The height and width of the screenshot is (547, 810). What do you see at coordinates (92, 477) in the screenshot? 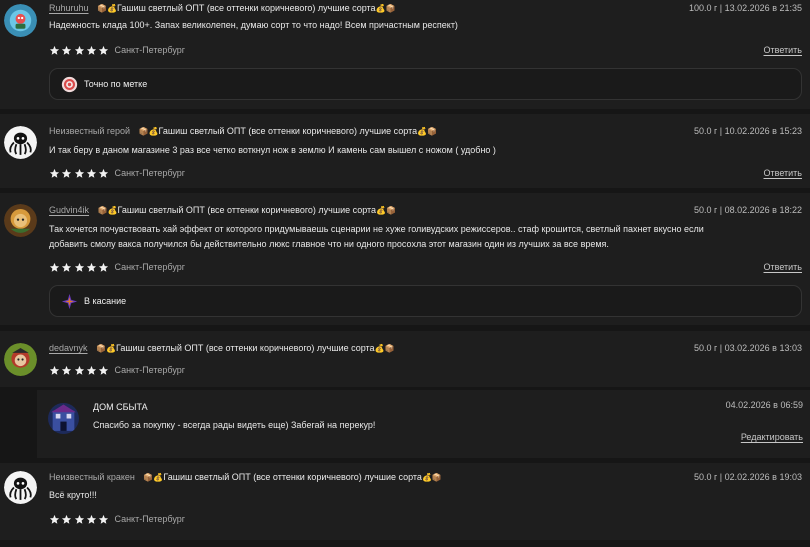
I see `review-author: Неизвестный кракен` at bounding box center [92, 477].